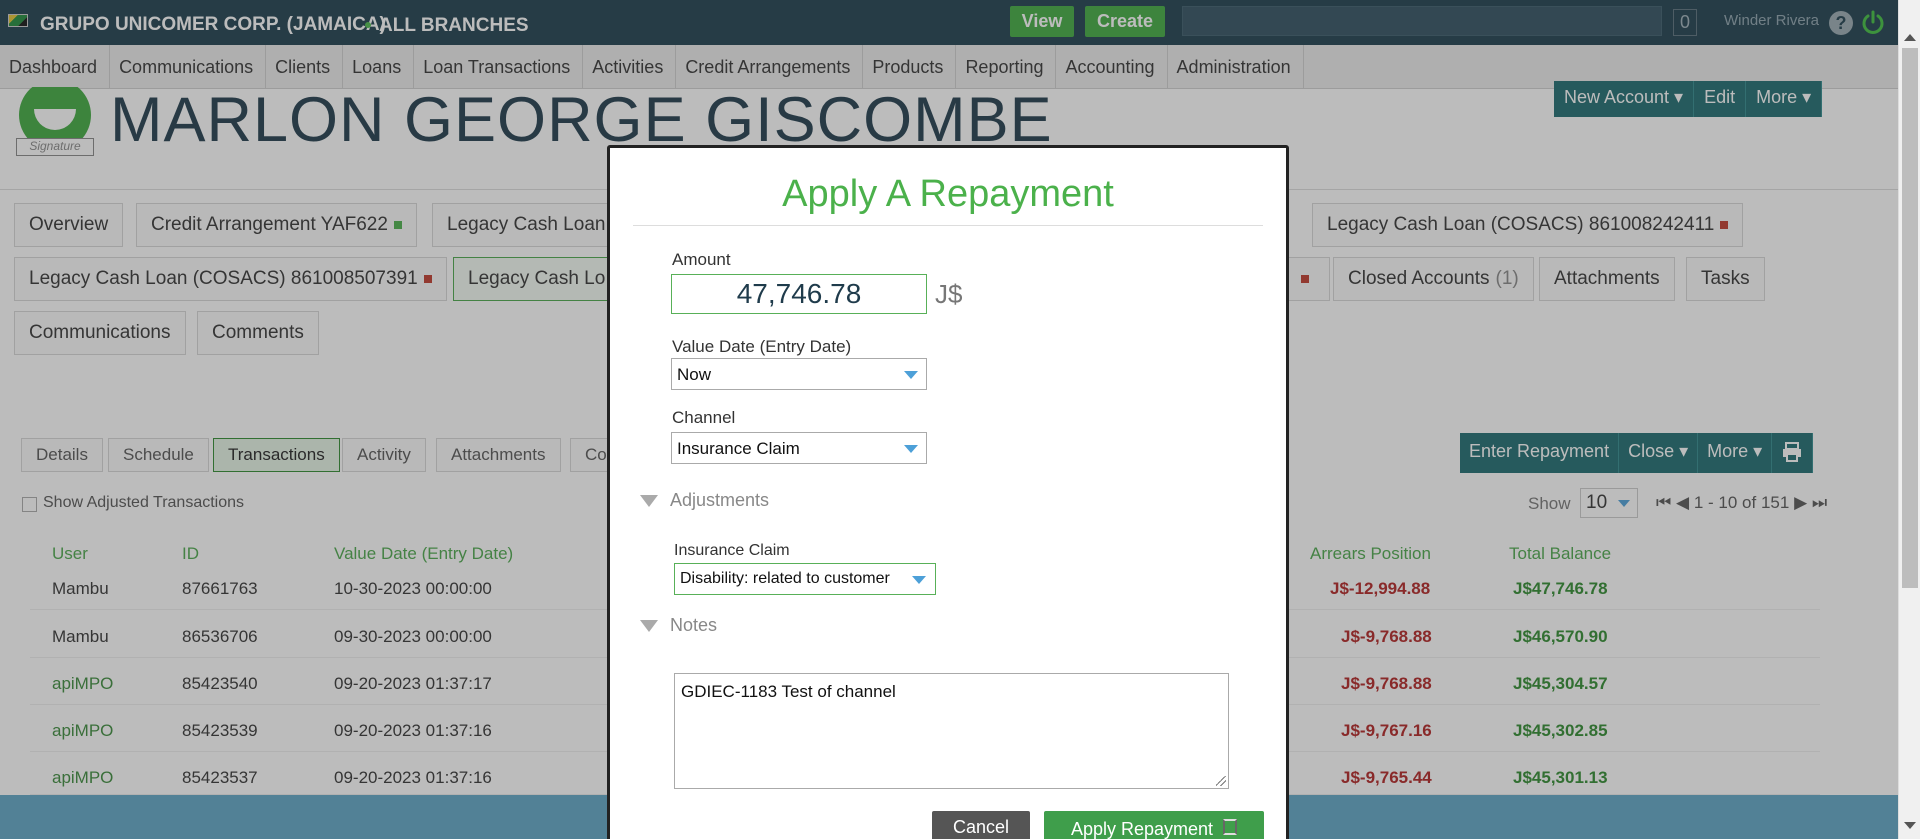  Describe the element at coordinates (701, 259) in the screenshot. I see `amount-label: Amount` at that location.